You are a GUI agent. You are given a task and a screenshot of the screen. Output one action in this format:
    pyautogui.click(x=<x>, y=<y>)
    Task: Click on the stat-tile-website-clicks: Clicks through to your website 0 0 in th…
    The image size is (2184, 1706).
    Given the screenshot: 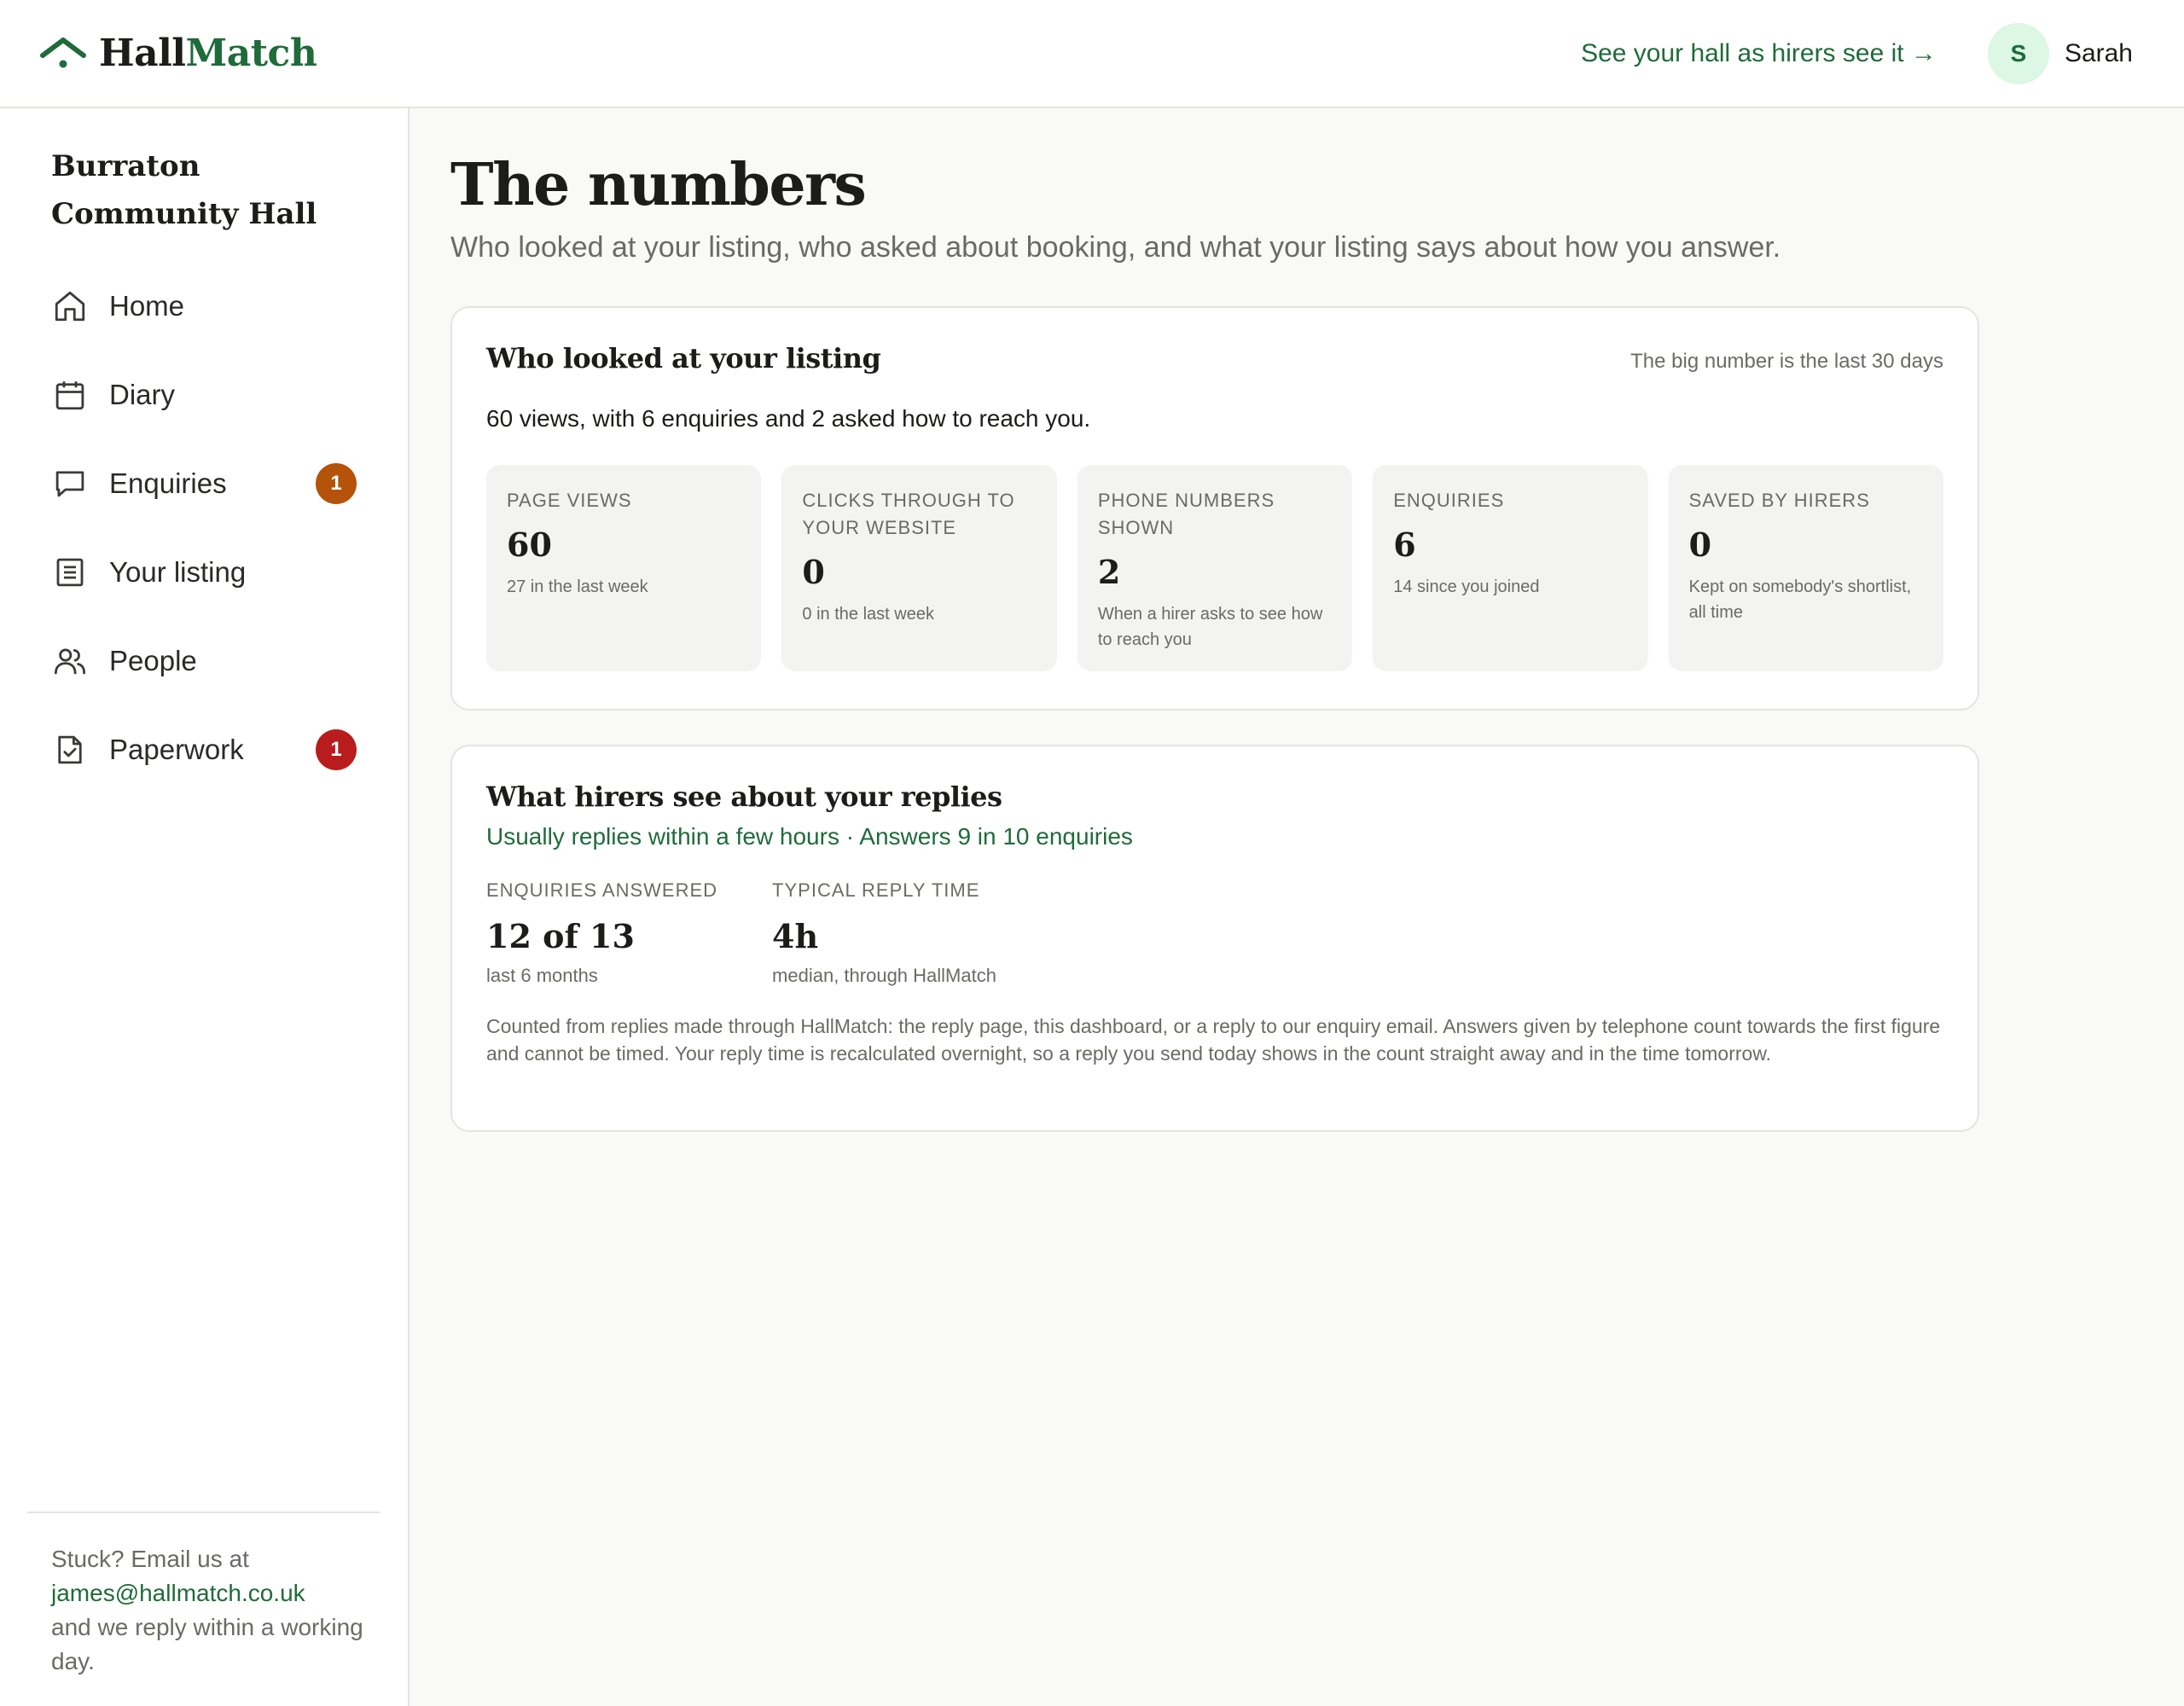 What is the action you would take?
    pyautogui.click(x=919, y=568)
    